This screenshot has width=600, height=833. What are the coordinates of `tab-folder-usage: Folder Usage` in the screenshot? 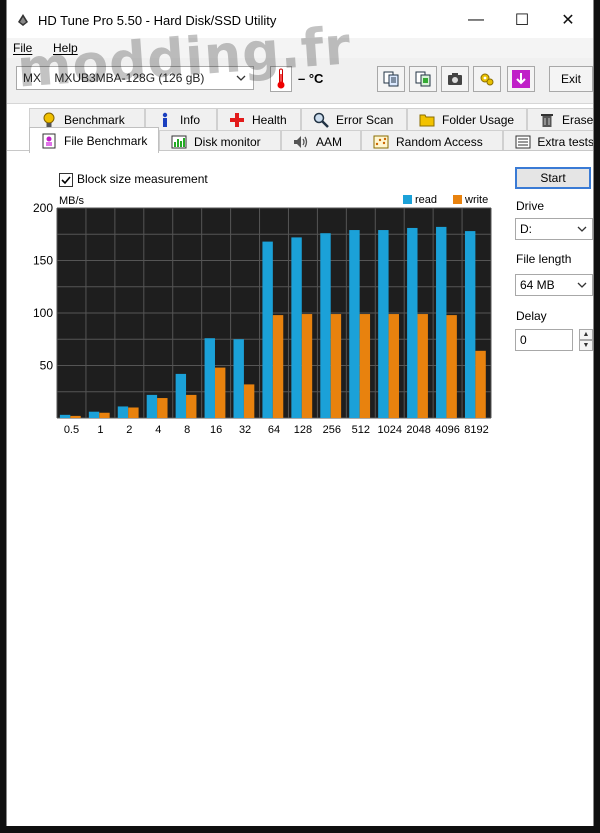 It's located at (467, 119).